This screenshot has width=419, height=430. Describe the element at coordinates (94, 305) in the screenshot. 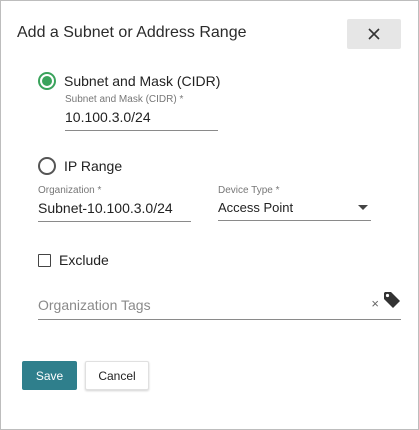

I see `organization-tags-placeholder: Organization Tags` at that location.